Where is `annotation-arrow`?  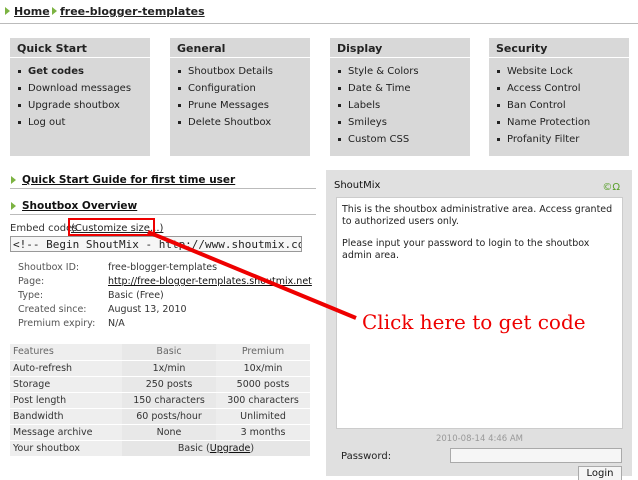 annotation-arrow is located at coordinates (252, 275).